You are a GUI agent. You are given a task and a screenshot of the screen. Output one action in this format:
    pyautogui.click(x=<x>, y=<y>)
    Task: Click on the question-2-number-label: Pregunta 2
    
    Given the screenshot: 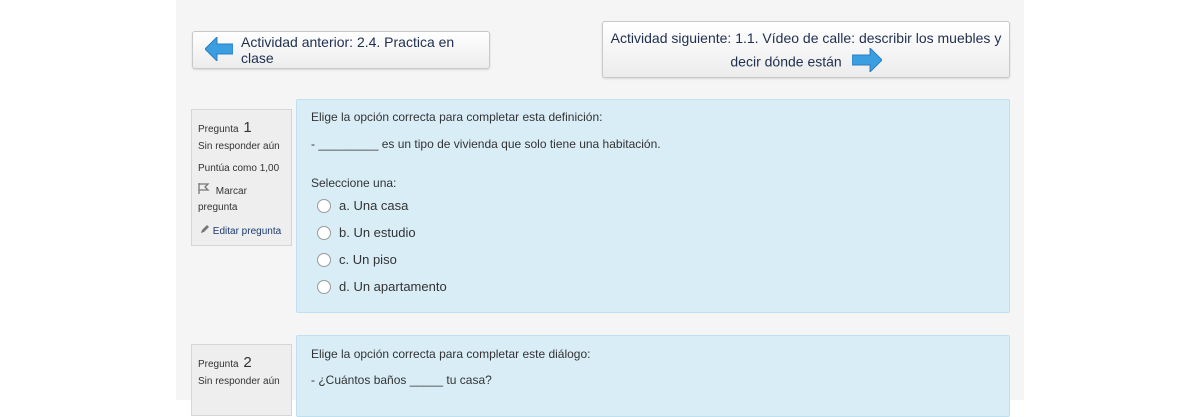 What is the action you would take?
    pyautogui.click(x=225, y=362)
    